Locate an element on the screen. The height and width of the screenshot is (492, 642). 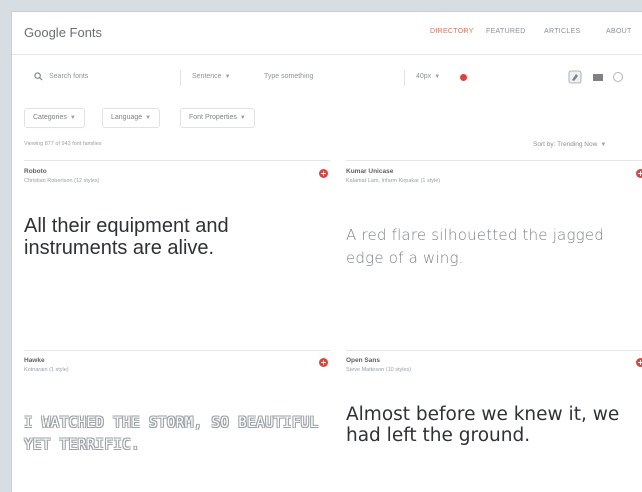
font-size-label: 40px is located at coordinates (424, 76).